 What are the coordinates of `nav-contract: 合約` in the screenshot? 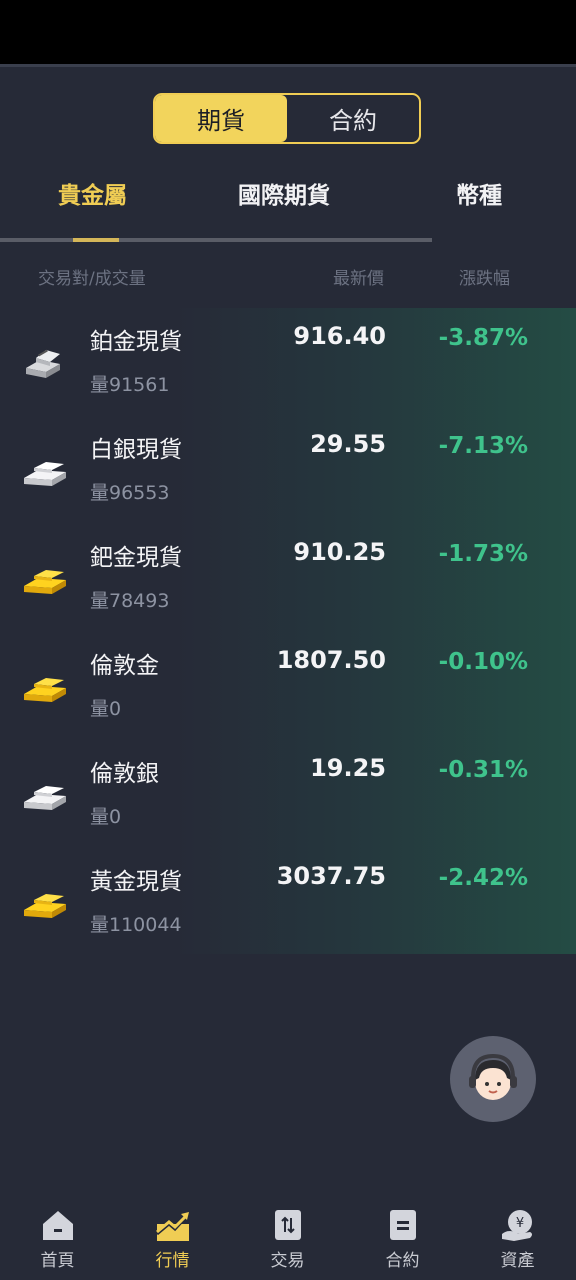 It's located at (402, 1239).